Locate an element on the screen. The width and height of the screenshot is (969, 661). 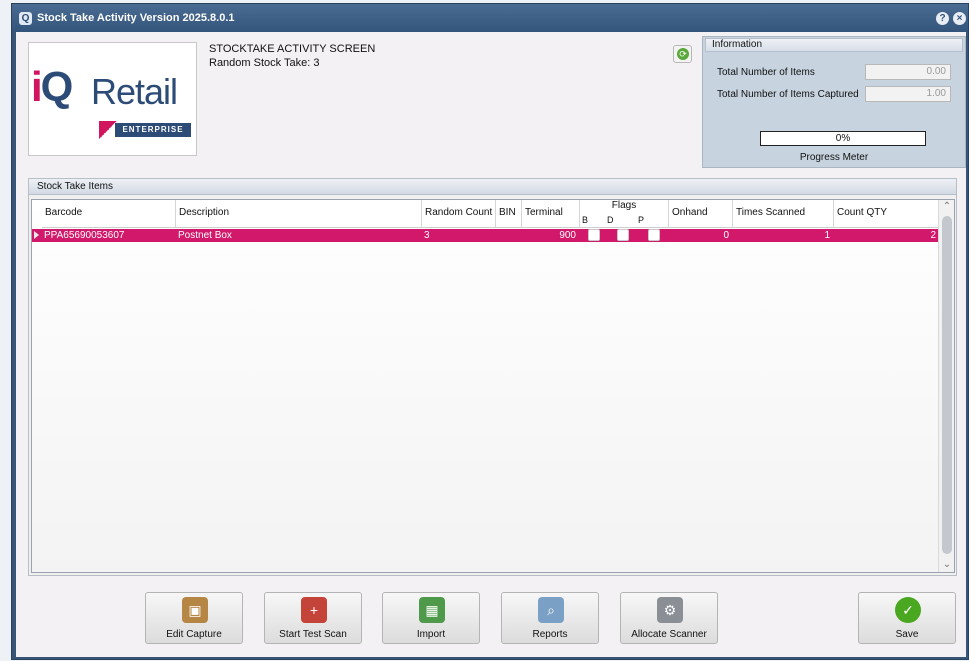
allocate-scanner-label: Allocate Scanner is located at coordinates (669, 634).